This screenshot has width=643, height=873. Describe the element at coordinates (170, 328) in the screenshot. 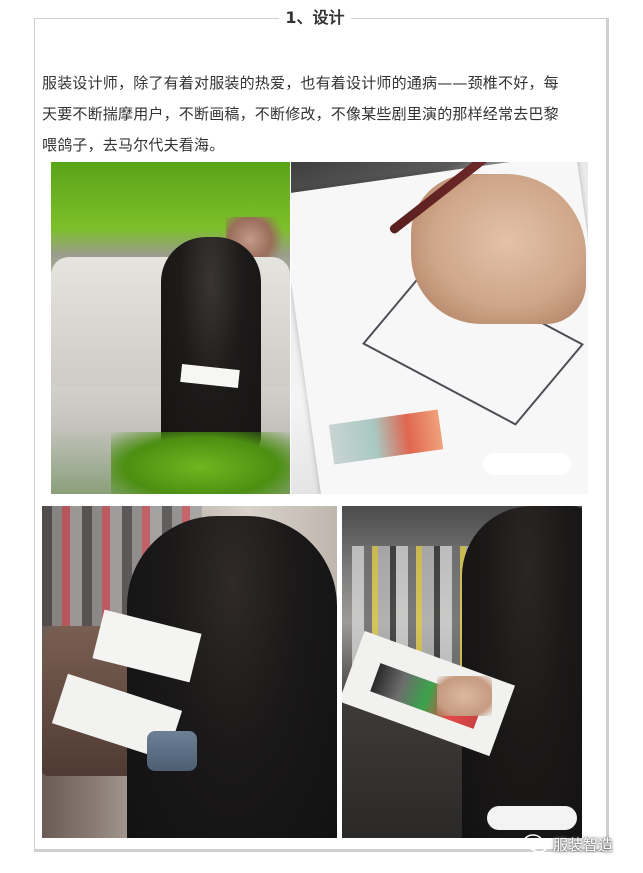

I see `designer-on-sofa-photo` at that location.